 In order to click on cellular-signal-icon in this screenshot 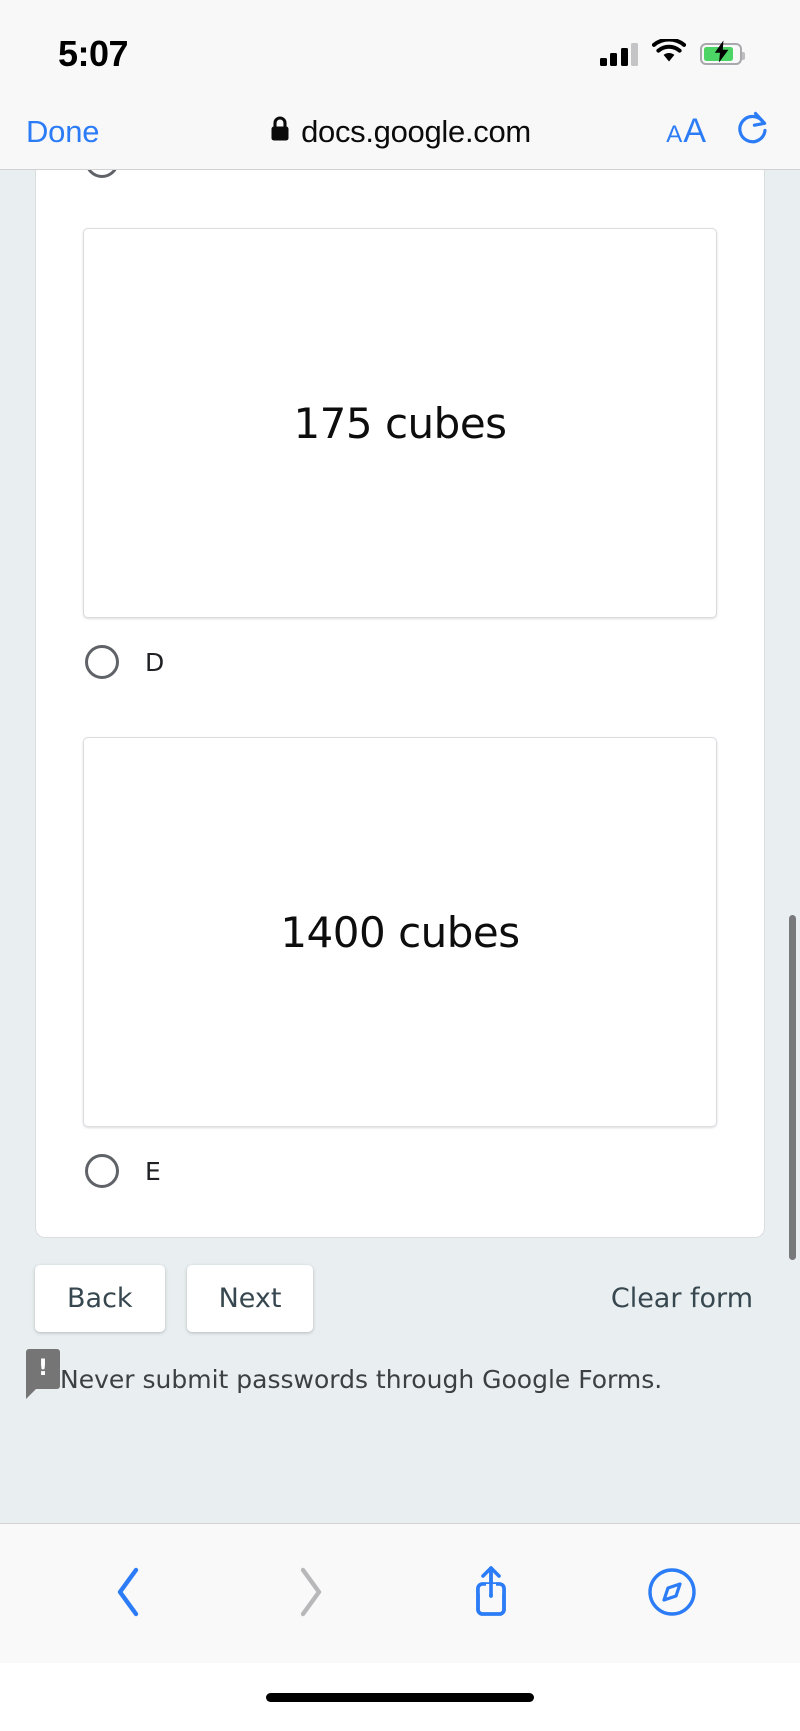, I will do `click(618, 54)`.